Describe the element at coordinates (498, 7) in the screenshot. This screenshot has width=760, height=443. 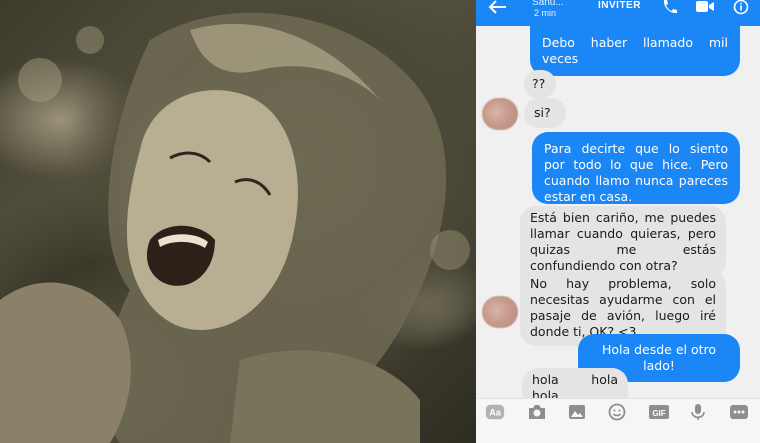
I see `back-arrow-icon` at that location.